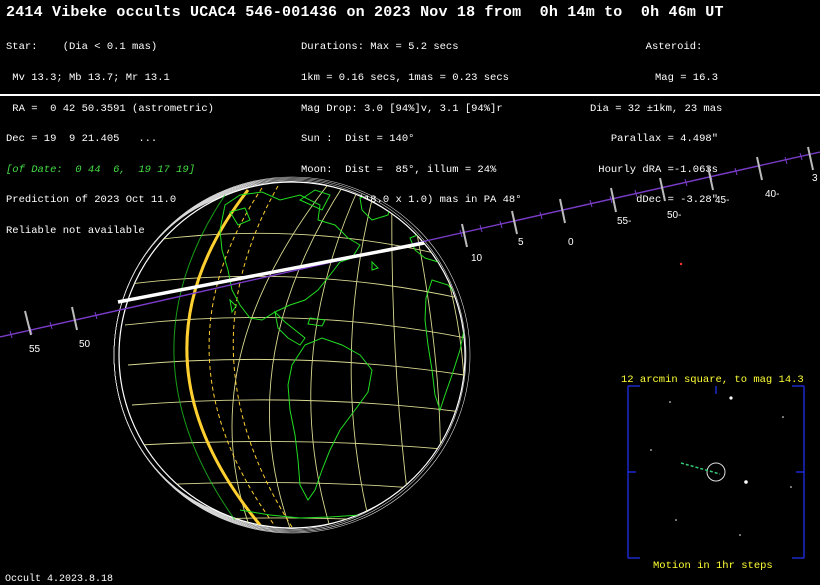 This screenshot has width=820, height=585. What do you see at coordinates (35, 349) in the screenshot?
I see `path-tick-label: 55` at bounding box center [35, 349].